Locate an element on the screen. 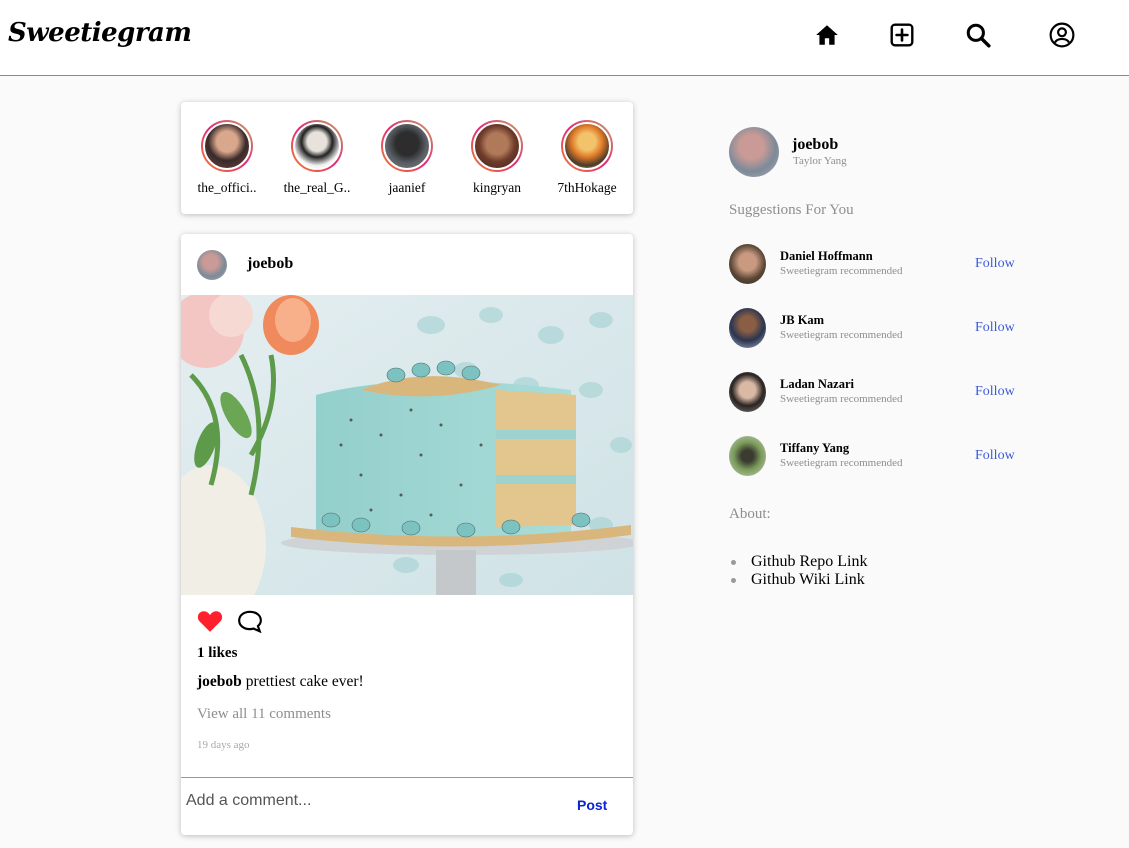 Image resolution: width=1129 pixels, height=848 pixels. story-username: the_offici.. is located at coordinates (227, 187).